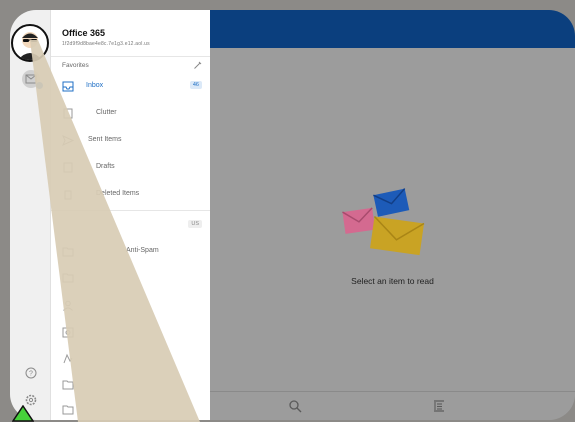 Image resolution: width=575 pixels, height=422 pixels. I want to click on filter-icon, so click(439, 406).